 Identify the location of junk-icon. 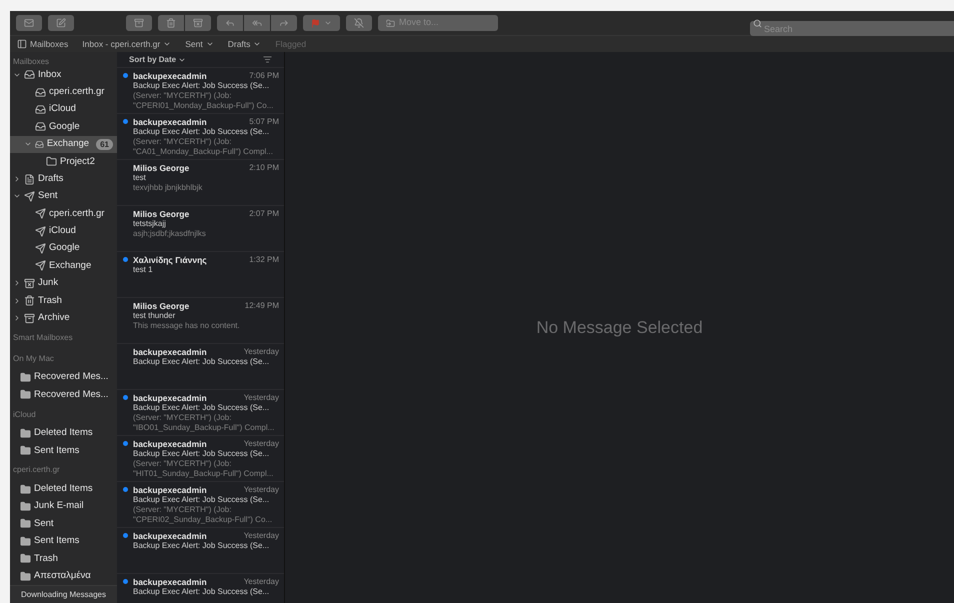
(198, 23).